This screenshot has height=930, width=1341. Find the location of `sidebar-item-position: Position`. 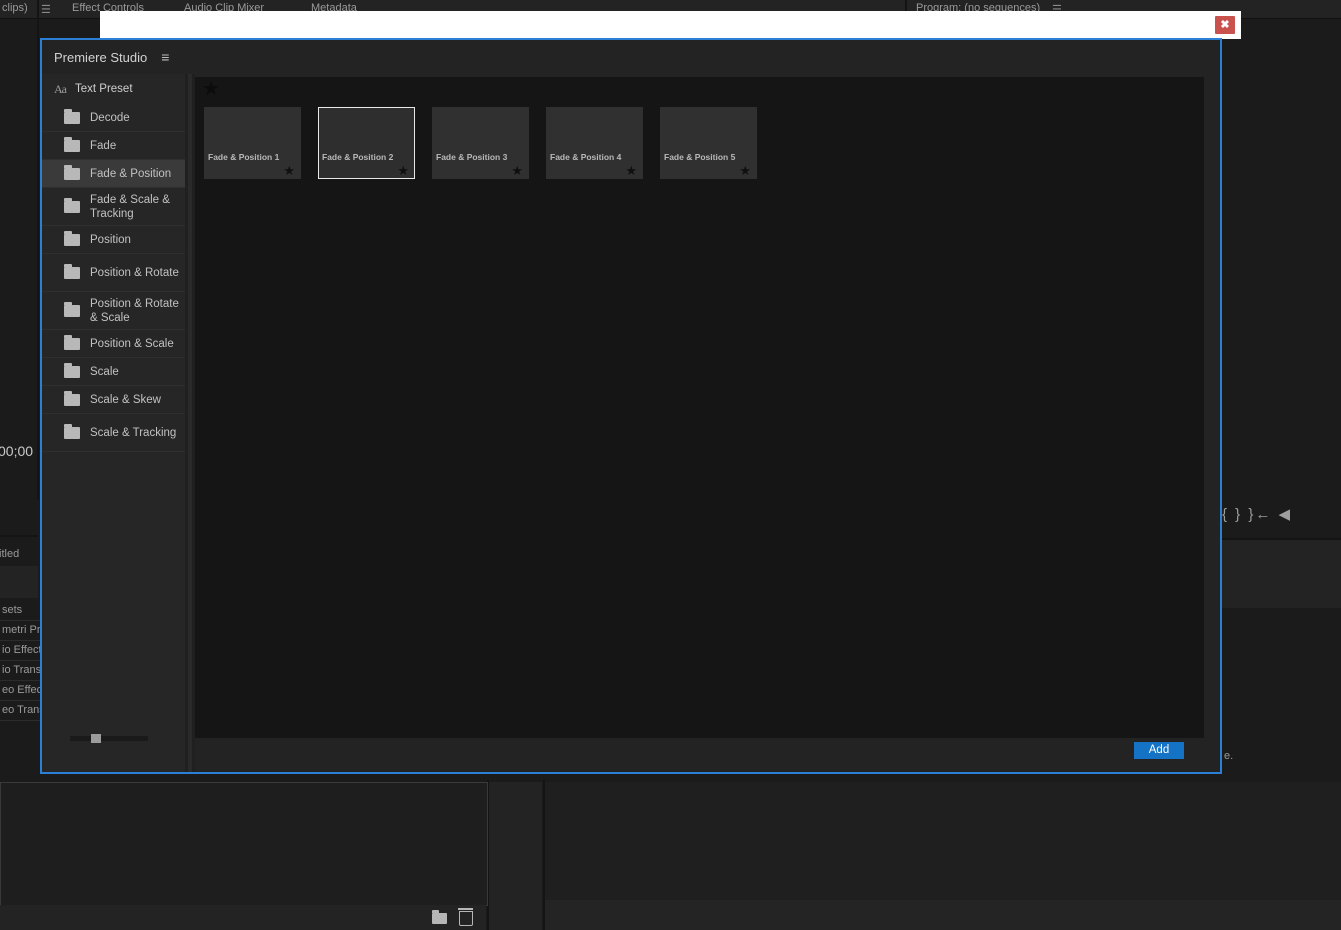

sidebar-item-position: Position is located at coordinates (113, 240).